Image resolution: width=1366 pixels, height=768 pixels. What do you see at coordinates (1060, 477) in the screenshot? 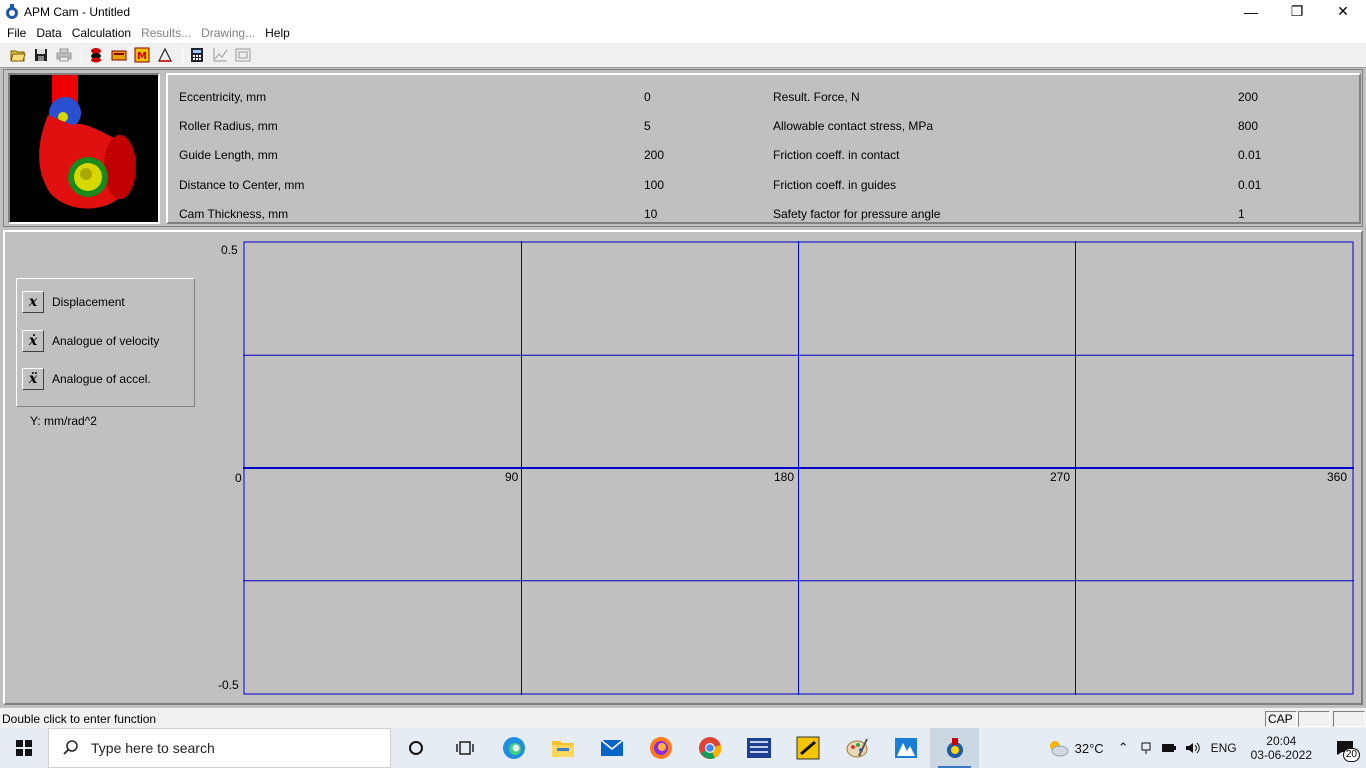
I see `x-tick-label: 270` at bounding box center [1060, 477].